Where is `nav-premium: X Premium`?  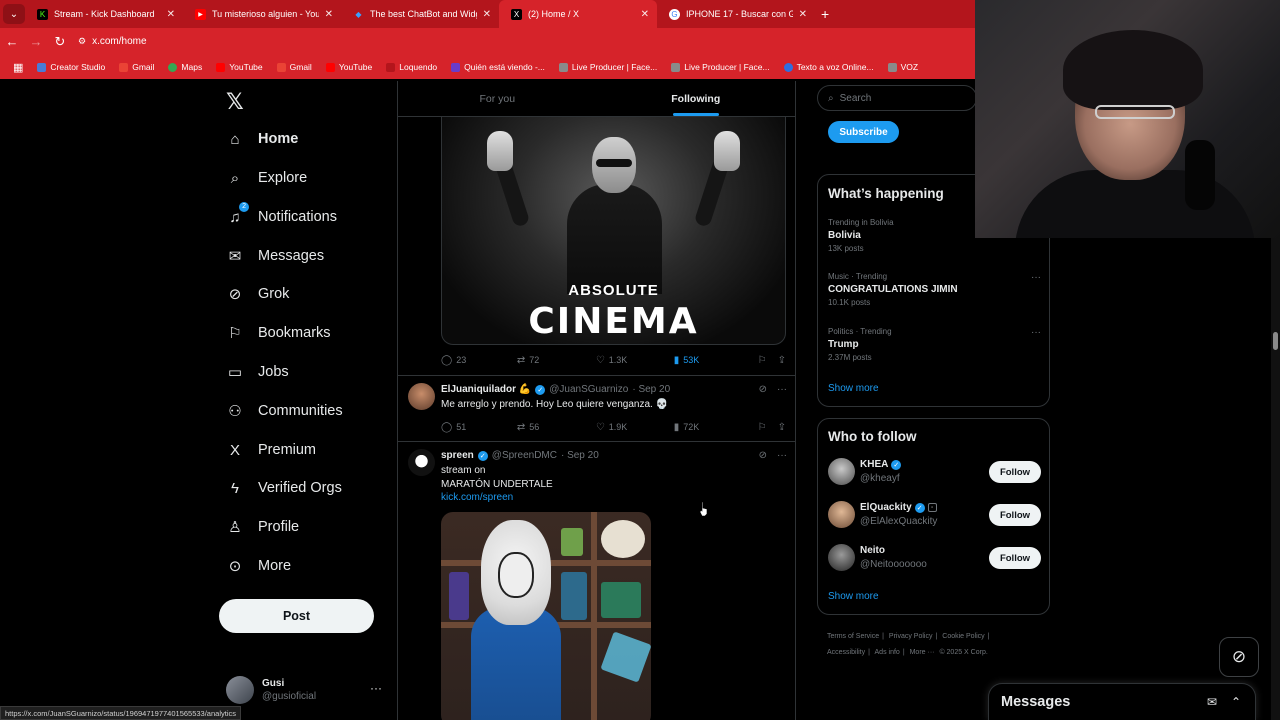
nav-premium: X Premium is located at coordinates (271, 450).